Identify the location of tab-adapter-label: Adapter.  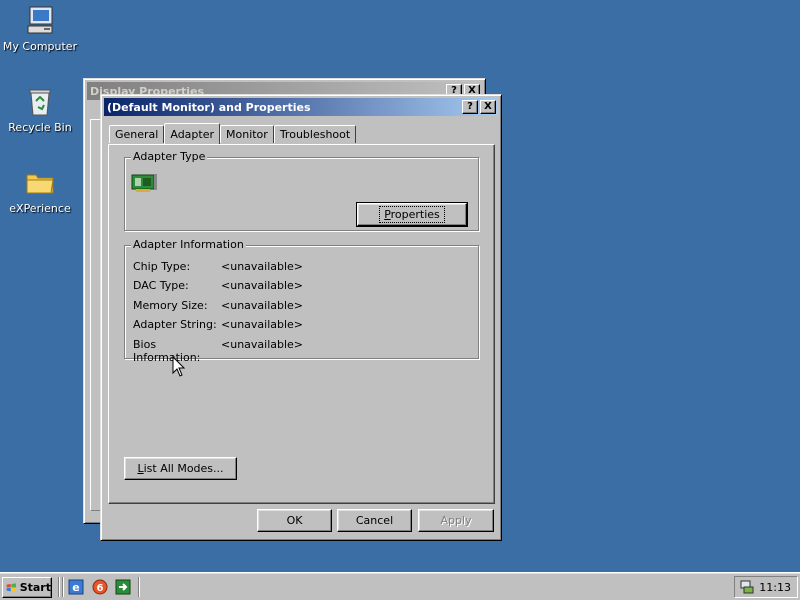
(192, 134).